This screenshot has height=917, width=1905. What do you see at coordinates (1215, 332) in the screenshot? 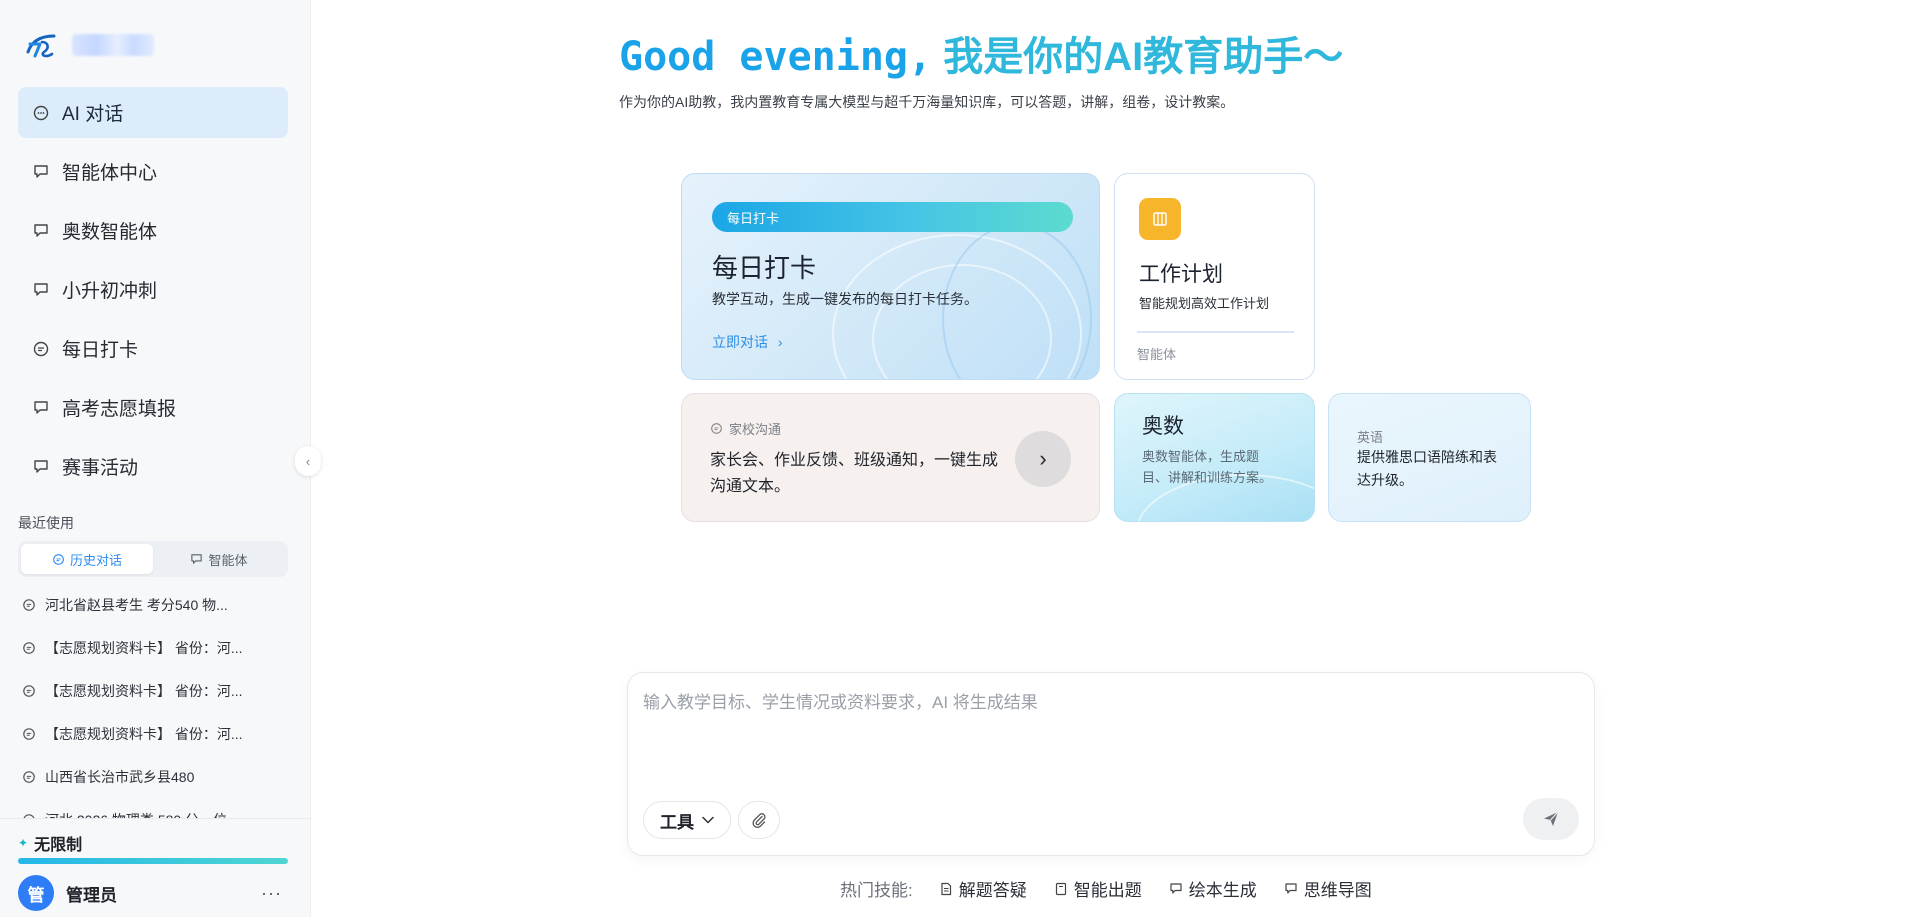
I see `divider` at bounding box center [1215, 332].